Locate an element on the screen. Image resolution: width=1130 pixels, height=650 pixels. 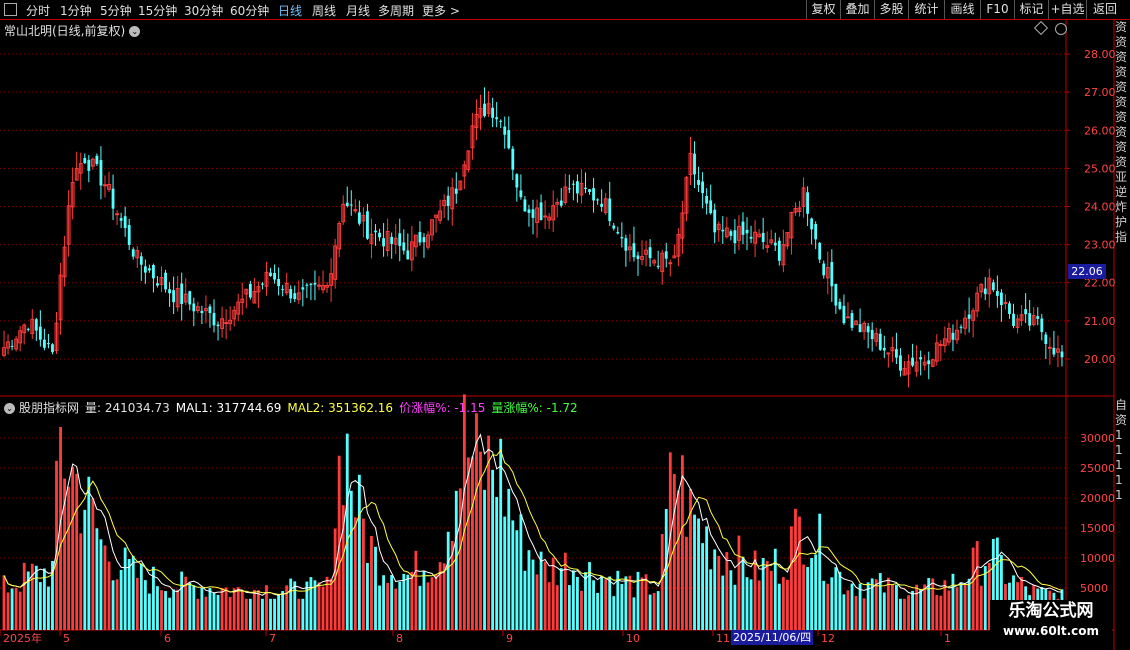
vol-pct-value: 量涨幅%: -1.72 is located at coordinates (534, 408).